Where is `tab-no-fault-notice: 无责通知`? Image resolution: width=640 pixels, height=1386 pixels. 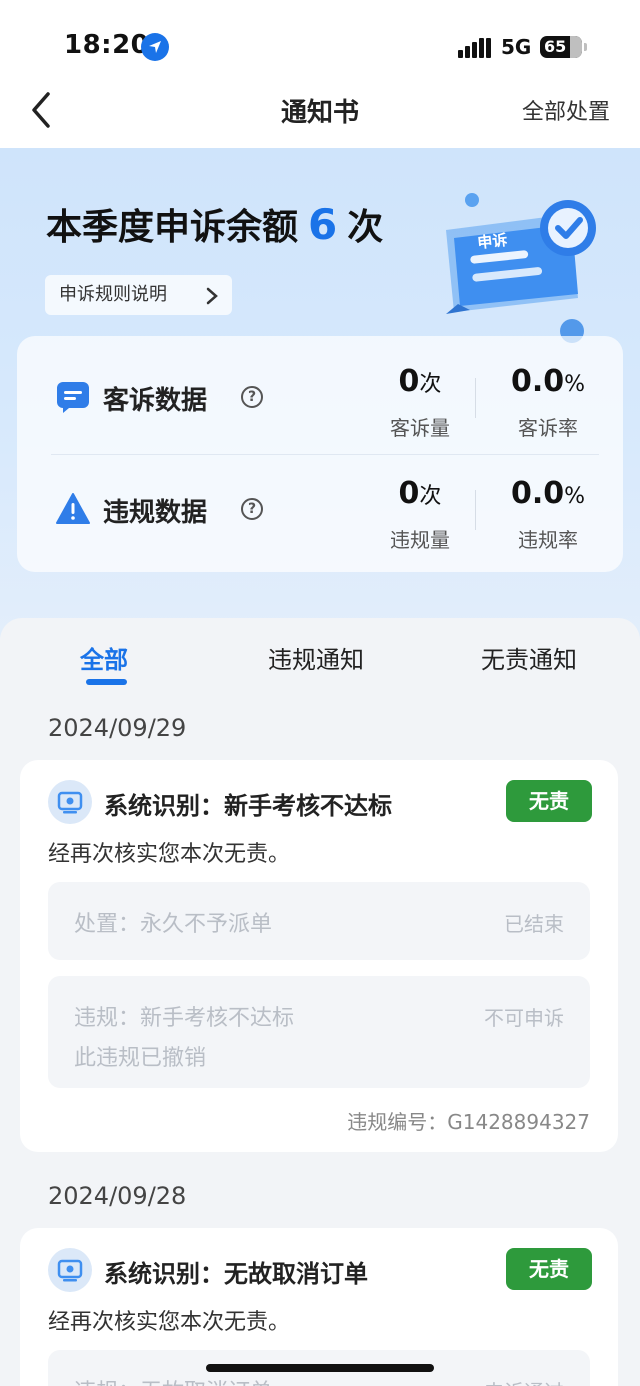 tab-no-fault-notice: 无责通知 is located at coordinates (529, 657).